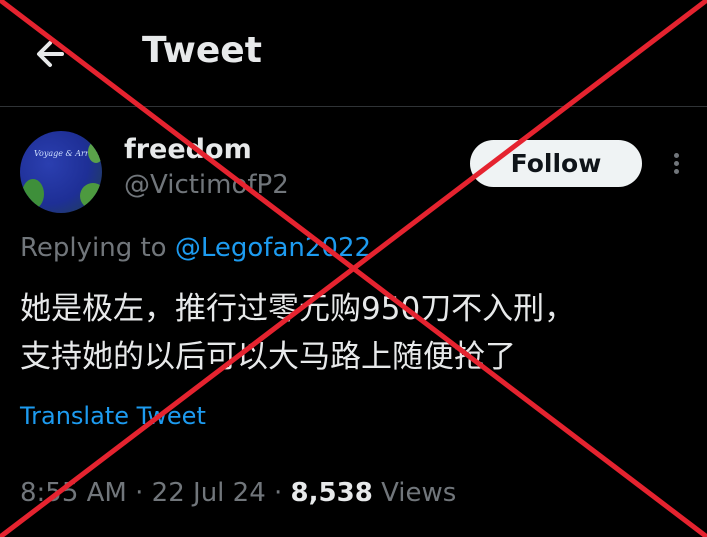  Describe the element at coordinates (676, 155) in the screenshot. I see `more-vertical-icon` at that location.